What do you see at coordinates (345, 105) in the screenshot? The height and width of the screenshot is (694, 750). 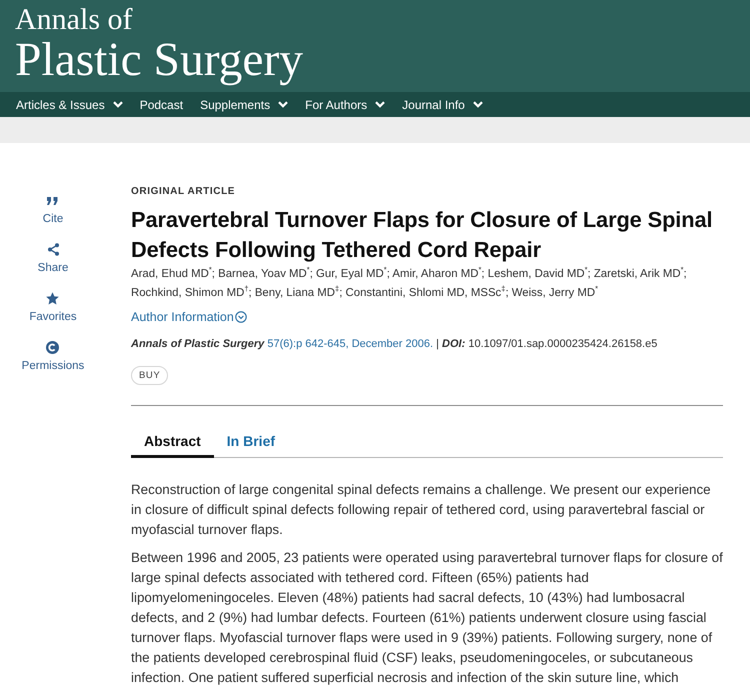 I see `nav-menu-item: For Authors` at bounding box center [345, 105].